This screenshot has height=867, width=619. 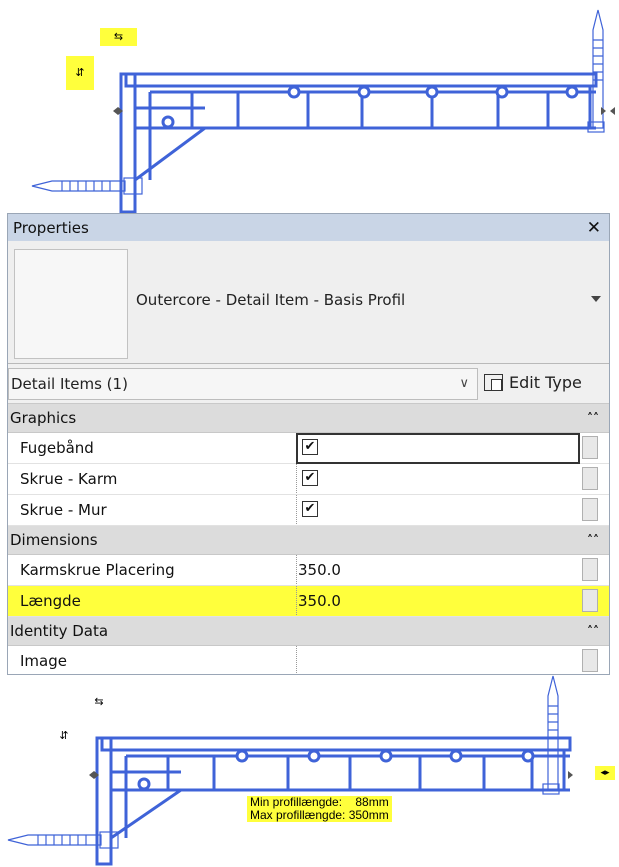 I want to click on param-row-karmskrue-placering: Karmskrue Placering 350.0, so click(x=308, y=570).